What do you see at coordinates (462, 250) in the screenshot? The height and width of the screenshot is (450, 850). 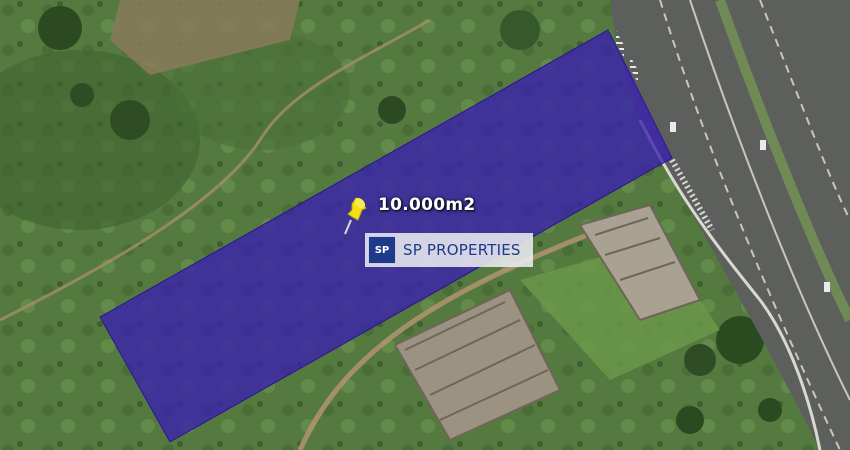 I see `brand-name: SP PROPERTIES` at bounding box center [462, 250].